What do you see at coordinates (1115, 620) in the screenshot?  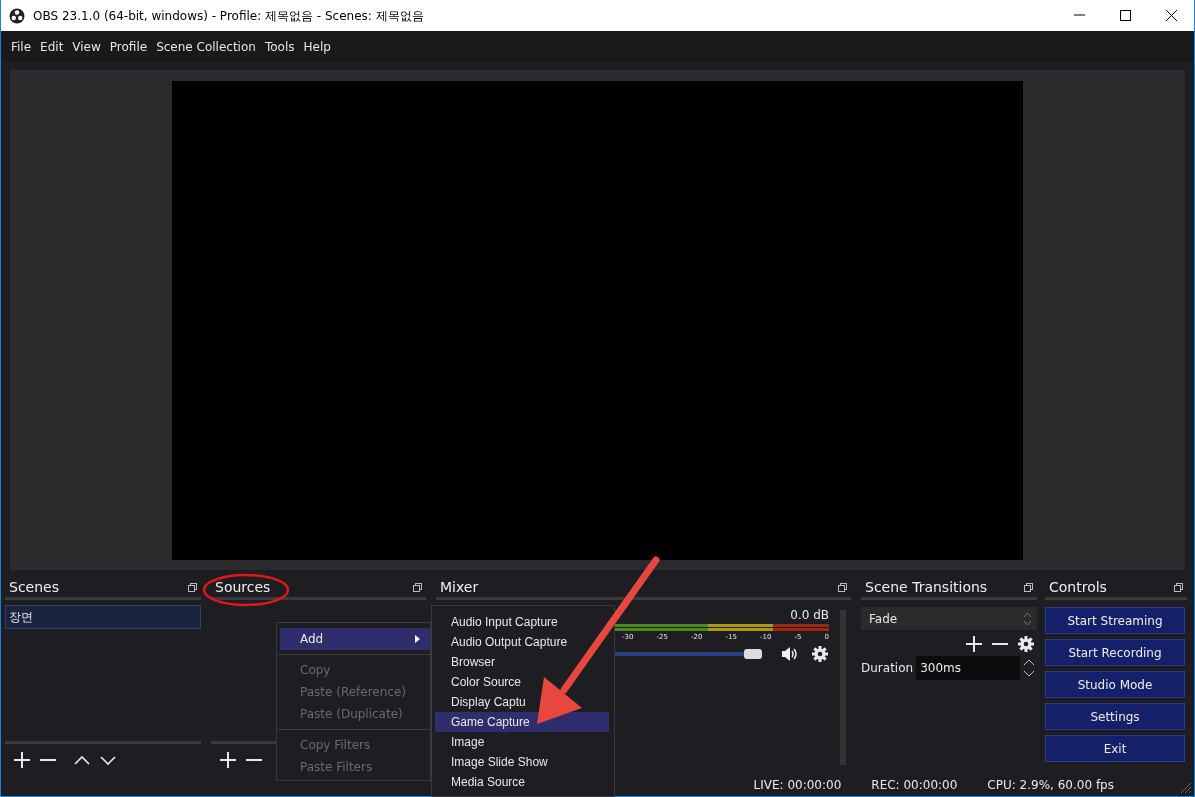 I see `control-button: Start Streaming` at bounding box center [1115, 620].